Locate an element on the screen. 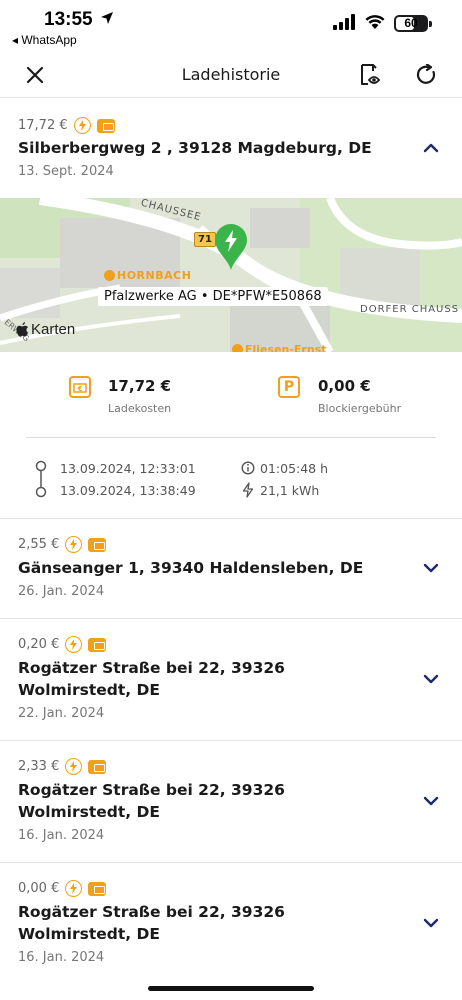  duration-icon is located at coordinates (248, 468).